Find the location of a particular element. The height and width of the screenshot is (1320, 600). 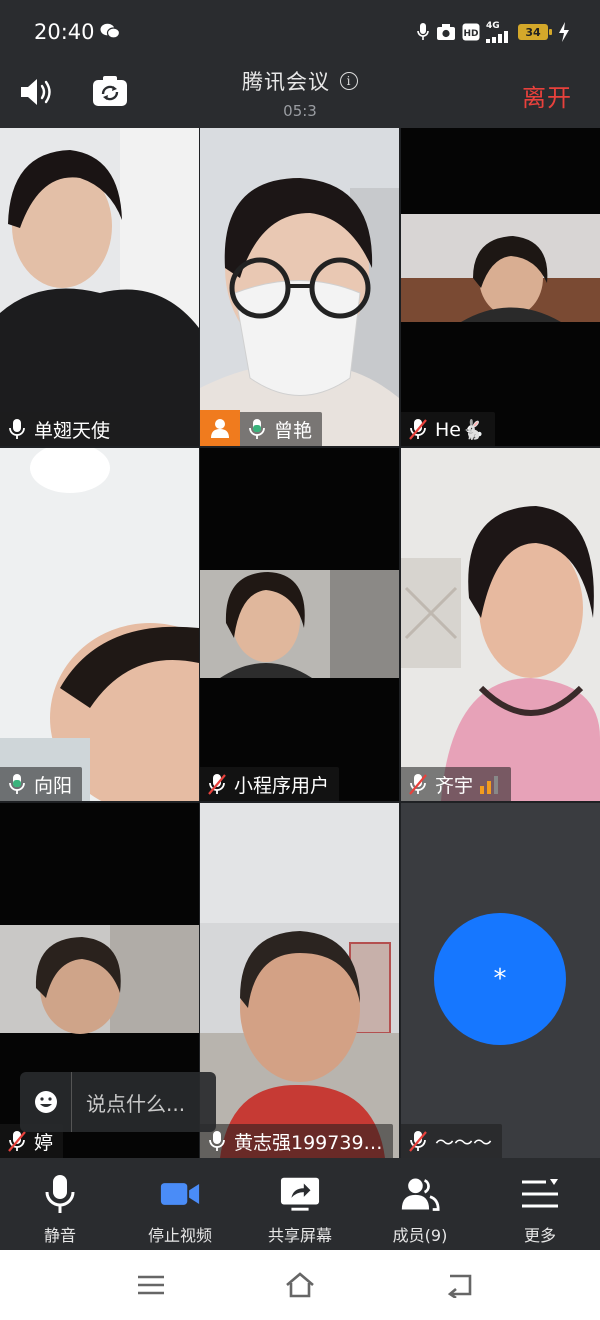

avatar-text: * is located at coordinates (500, 979).